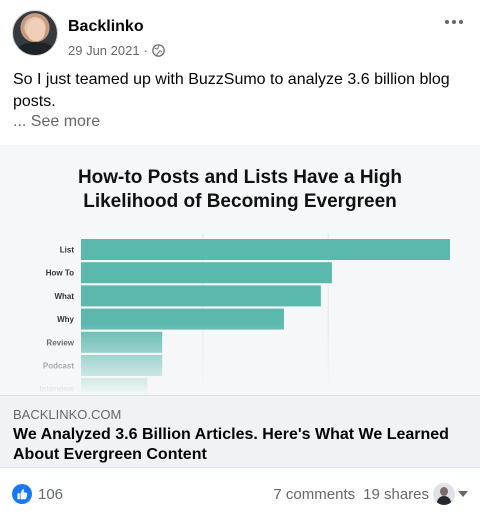  I want to click on viewer-avatar, so click(444, 494).